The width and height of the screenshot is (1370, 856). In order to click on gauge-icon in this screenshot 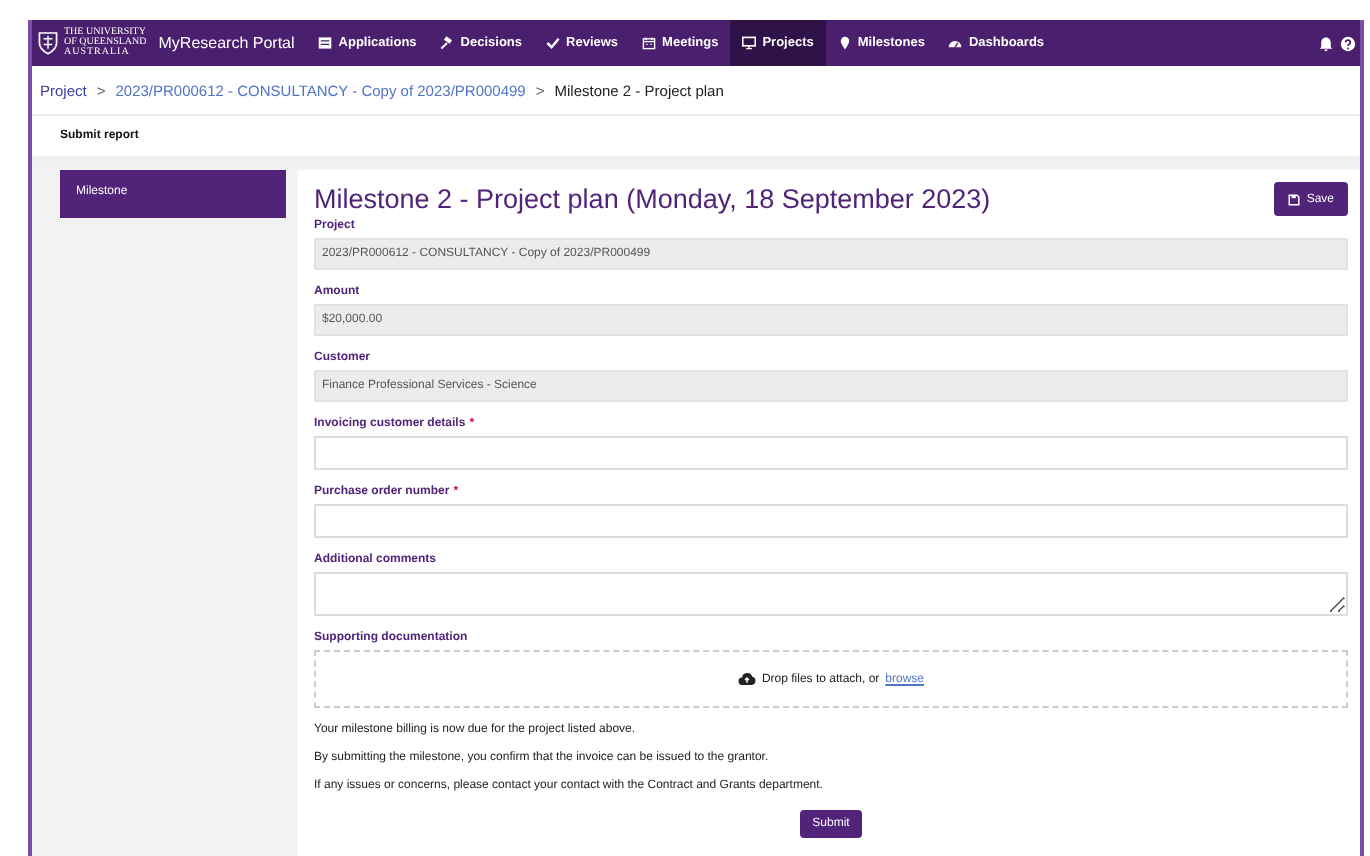, I will do `click(955, 43)`.